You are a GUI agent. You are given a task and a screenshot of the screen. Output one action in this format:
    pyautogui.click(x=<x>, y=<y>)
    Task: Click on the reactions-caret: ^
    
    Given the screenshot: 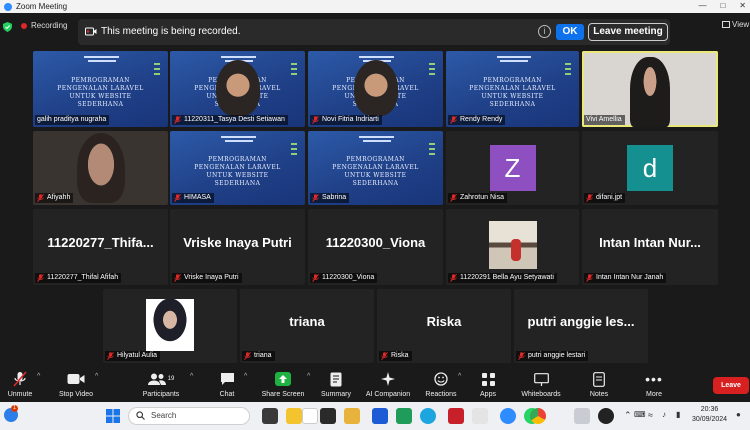 What is the action you would take?
    pyautogui.click(x=459, y=376)
    